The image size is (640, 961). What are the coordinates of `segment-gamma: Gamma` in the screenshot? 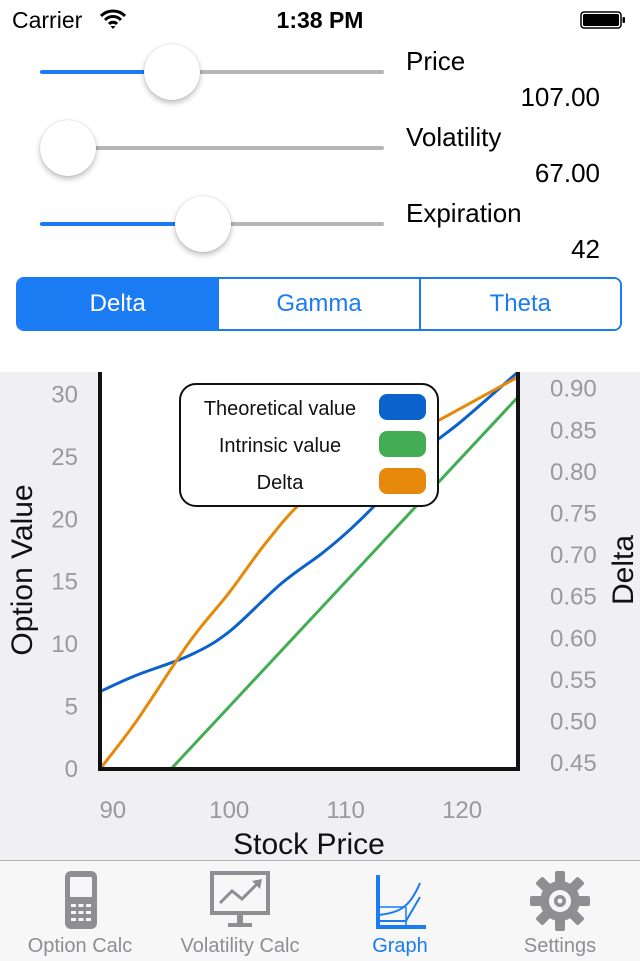 It's located at (318, 304).